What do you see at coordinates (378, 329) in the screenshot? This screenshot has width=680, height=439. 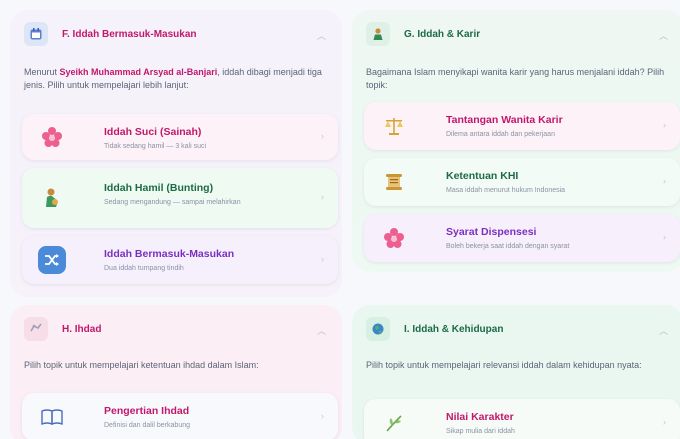 I see `globe-icon` at bounding box center [378, 329].